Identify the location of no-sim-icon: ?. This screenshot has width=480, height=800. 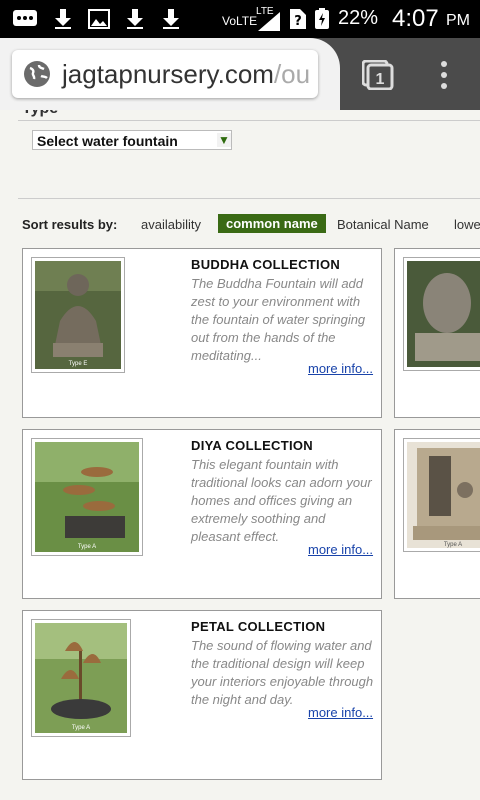
(298, 19).